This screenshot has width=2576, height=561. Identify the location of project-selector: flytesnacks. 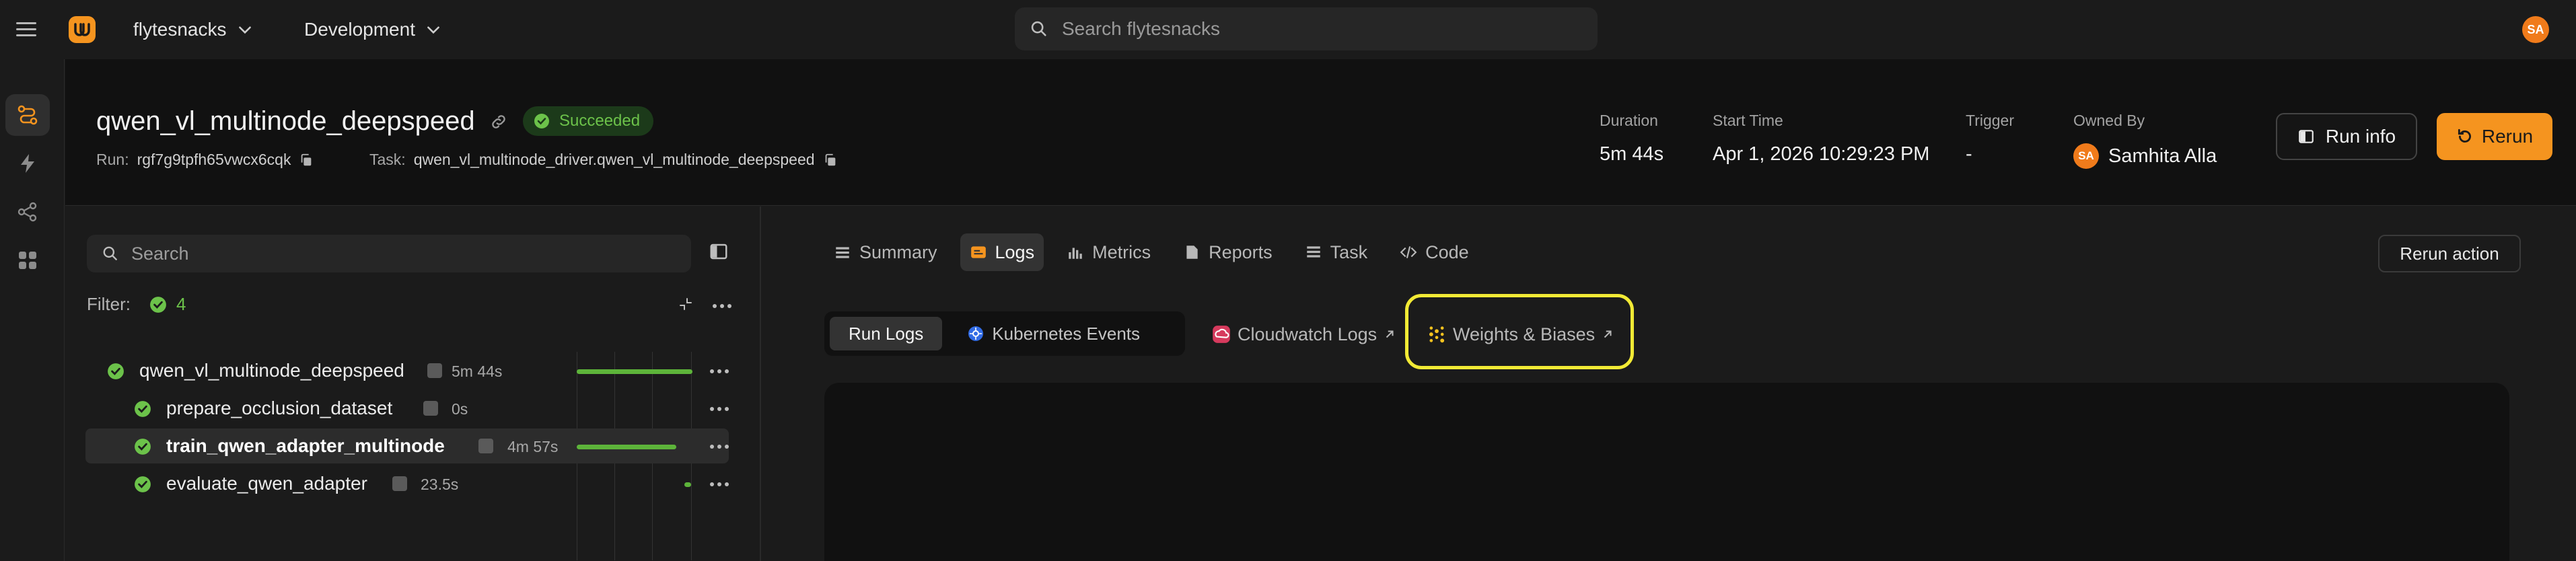
(193, 29).